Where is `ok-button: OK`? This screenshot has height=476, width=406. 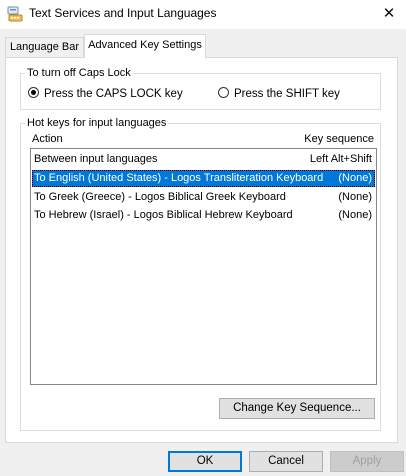 ok-button: OK is located at coordinates (205, 461).